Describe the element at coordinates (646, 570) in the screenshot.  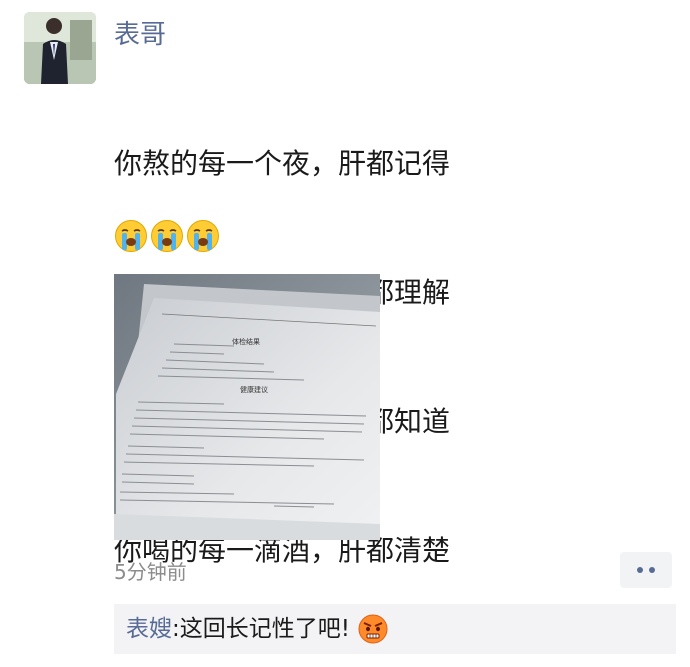
I see `more-actions-button` at that location.